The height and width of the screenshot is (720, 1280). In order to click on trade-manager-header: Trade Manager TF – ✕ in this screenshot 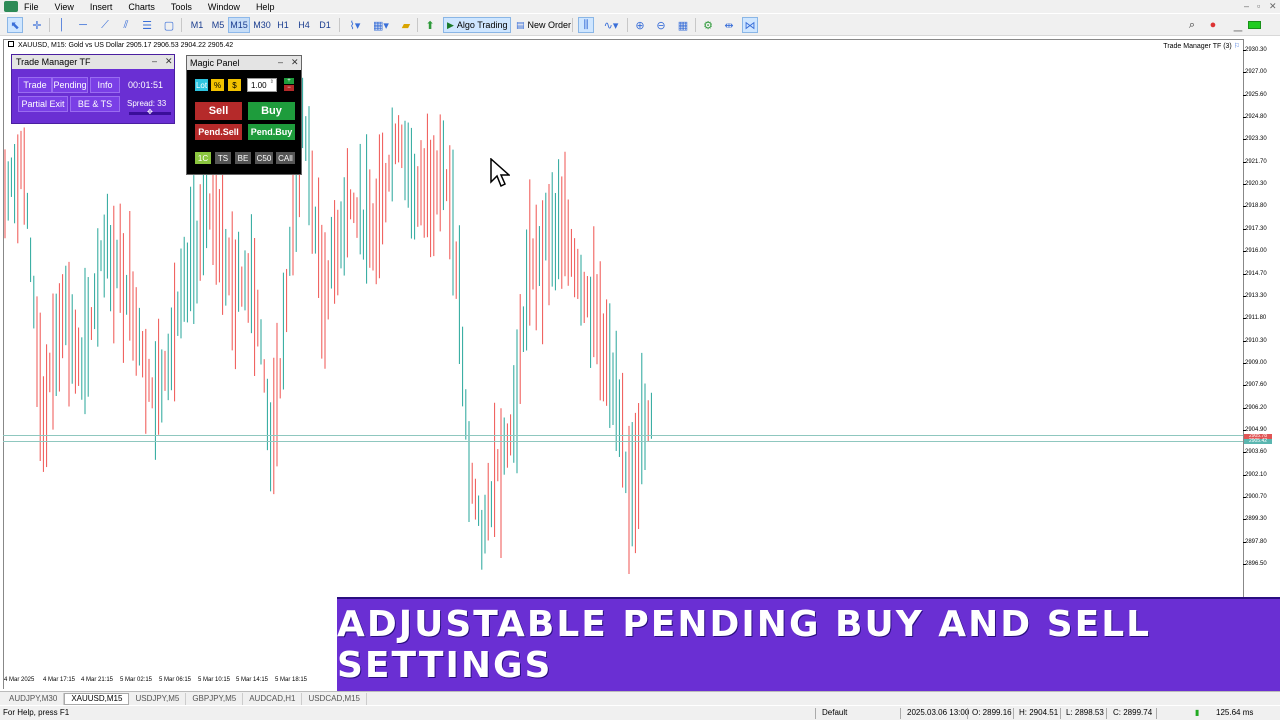, I will do `click(93, 62)`.